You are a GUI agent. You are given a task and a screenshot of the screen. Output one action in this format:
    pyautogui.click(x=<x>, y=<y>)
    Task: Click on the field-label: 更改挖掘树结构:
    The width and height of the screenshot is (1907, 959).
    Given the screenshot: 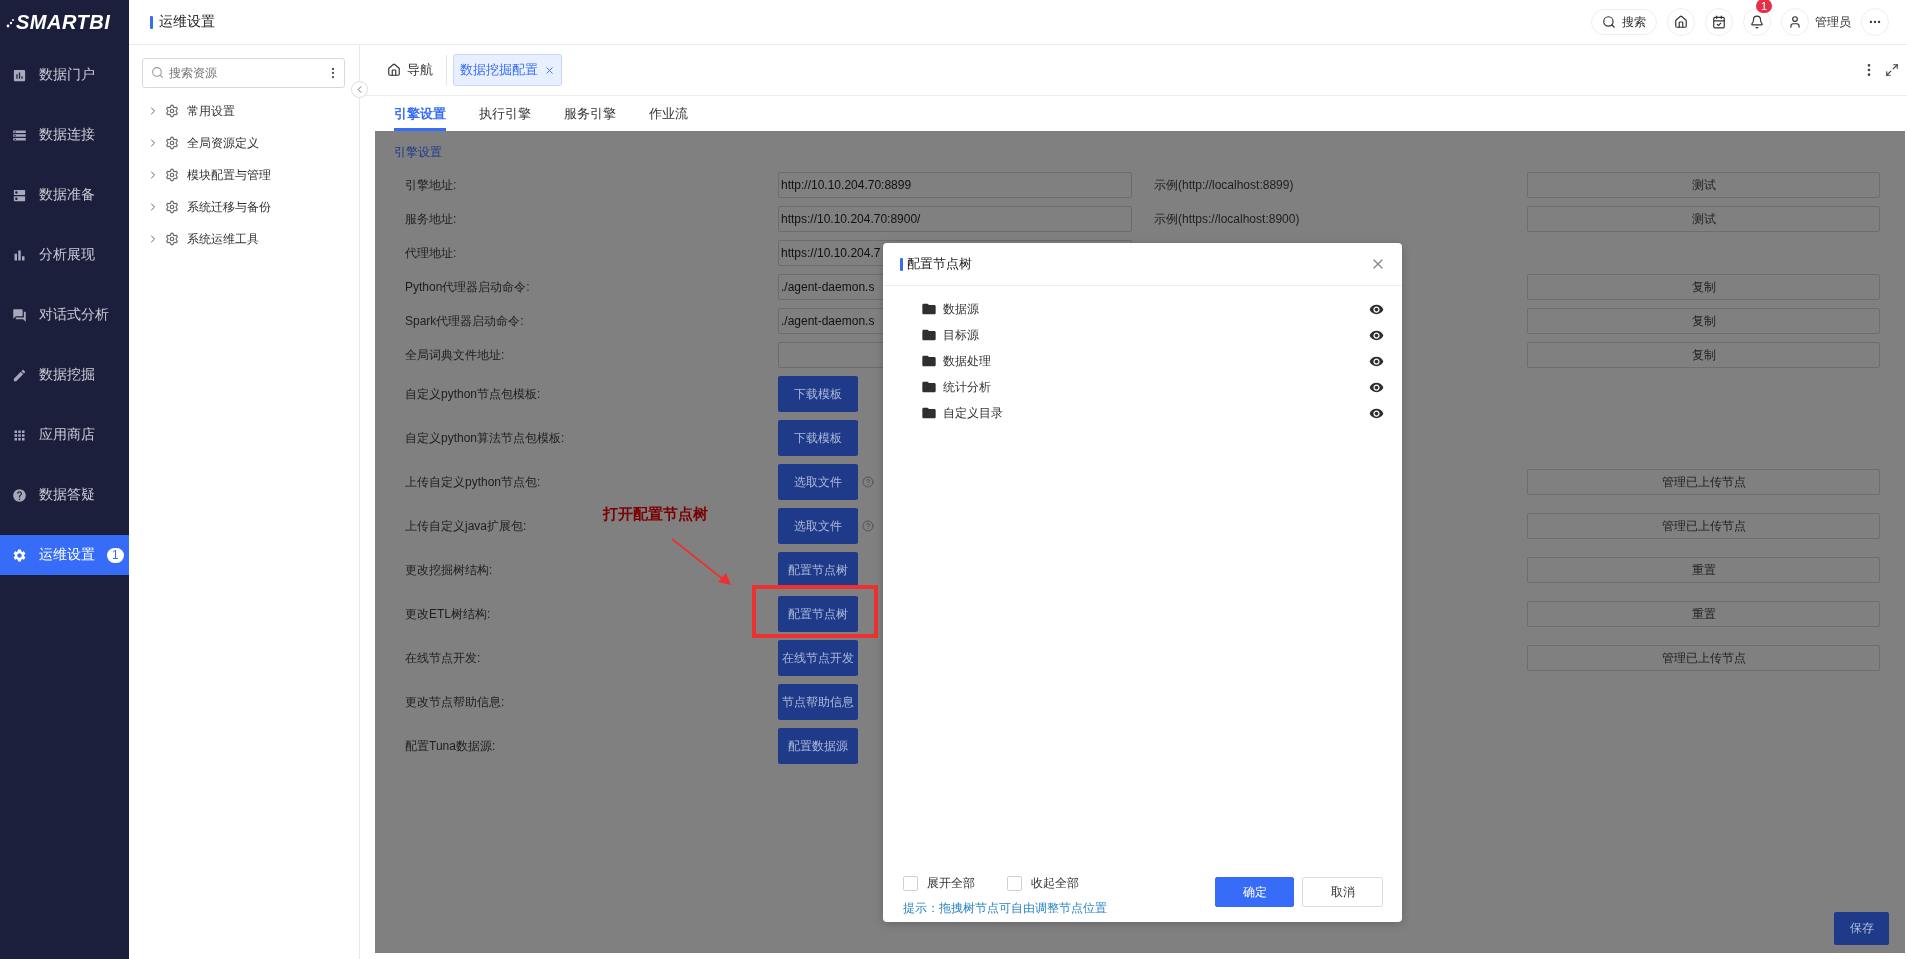 What is the action you would take?
    pyautogui.click(x=449, y=570)
    